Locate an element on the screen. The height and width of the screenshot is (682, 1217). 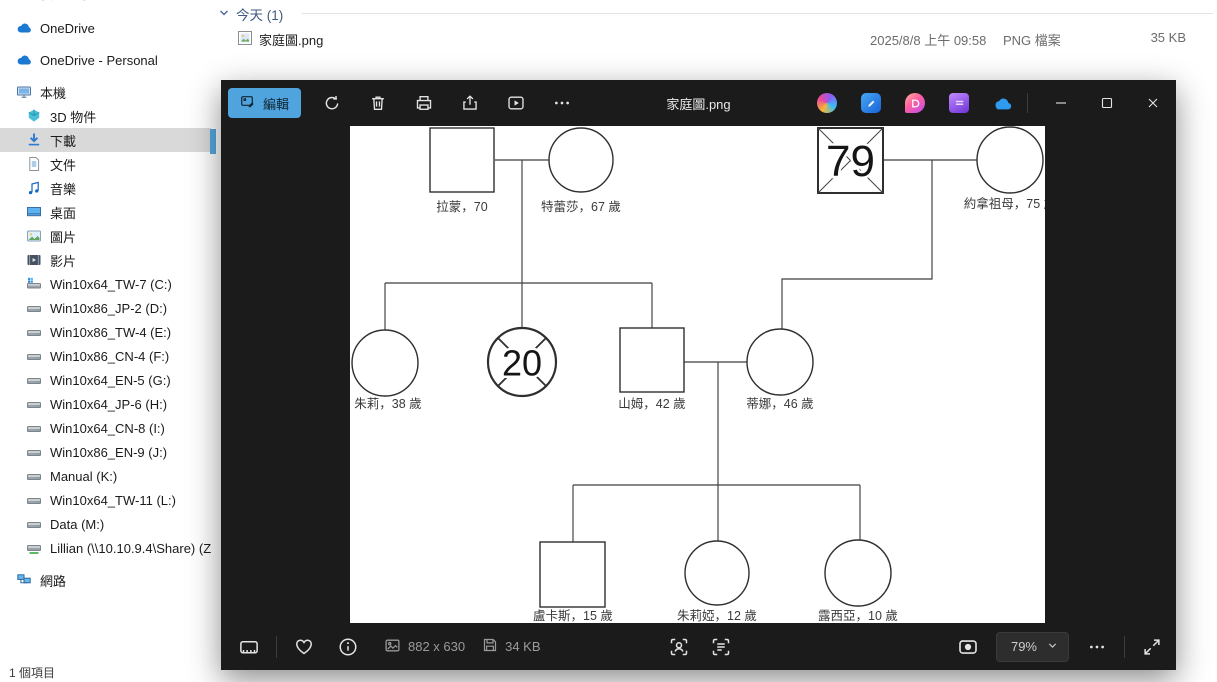
star-icon is located at coordinates (24, 0).